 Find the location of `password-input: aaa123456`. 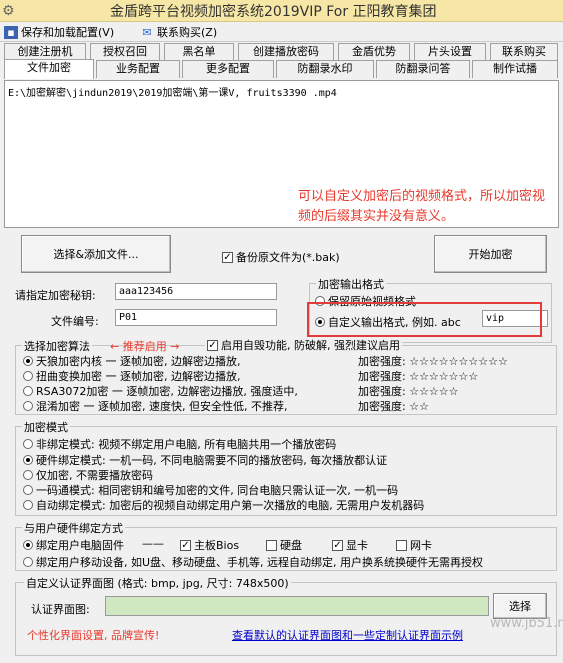

password-input: aaa123456 is located at coordinates (196, 291).